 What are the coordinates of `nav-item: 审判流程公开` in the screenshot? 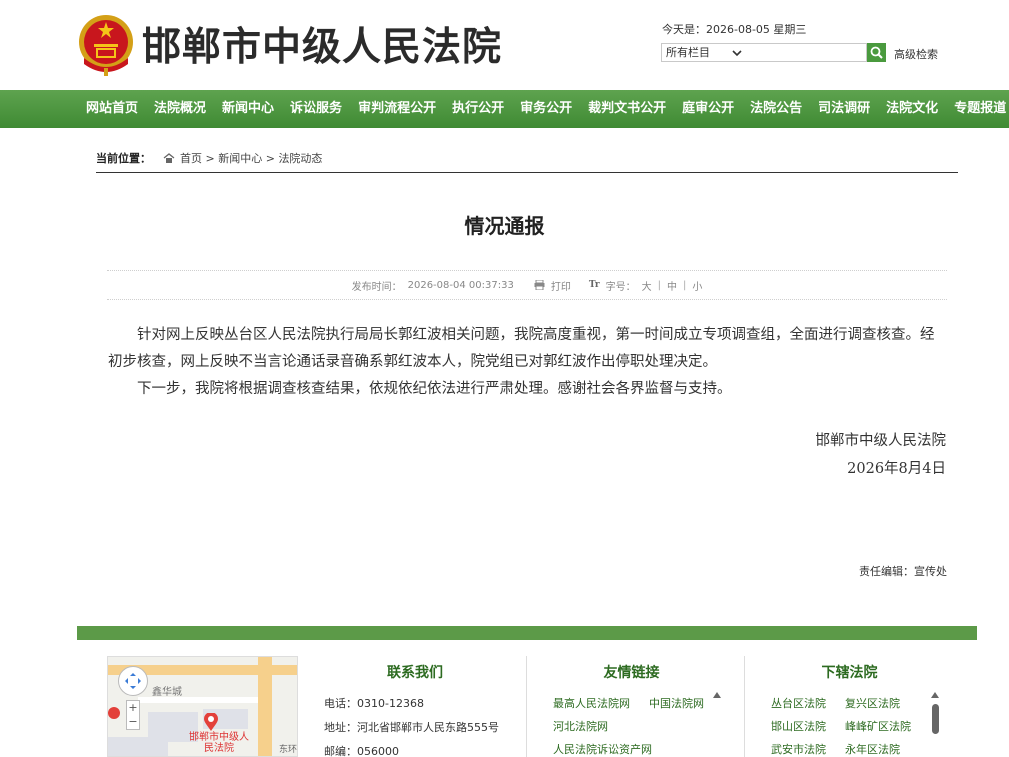 It's located at (397, 109).